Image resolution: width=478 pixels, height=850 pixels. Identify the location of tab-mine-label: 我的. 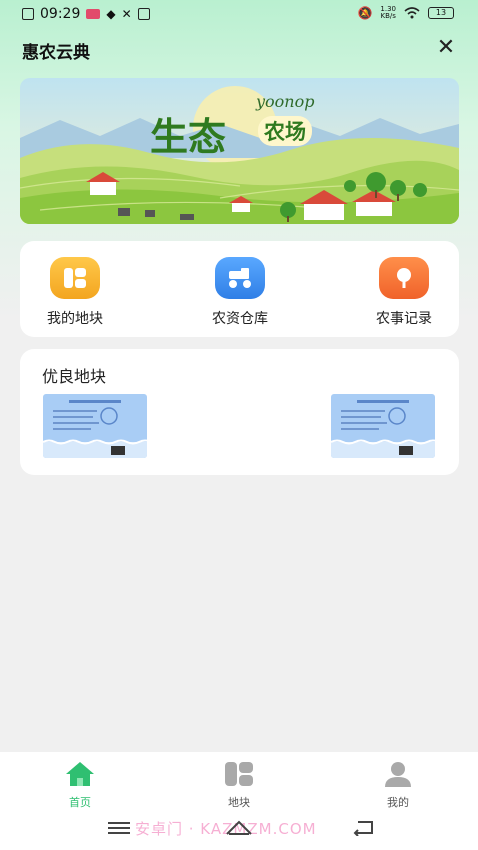
(398, 802).